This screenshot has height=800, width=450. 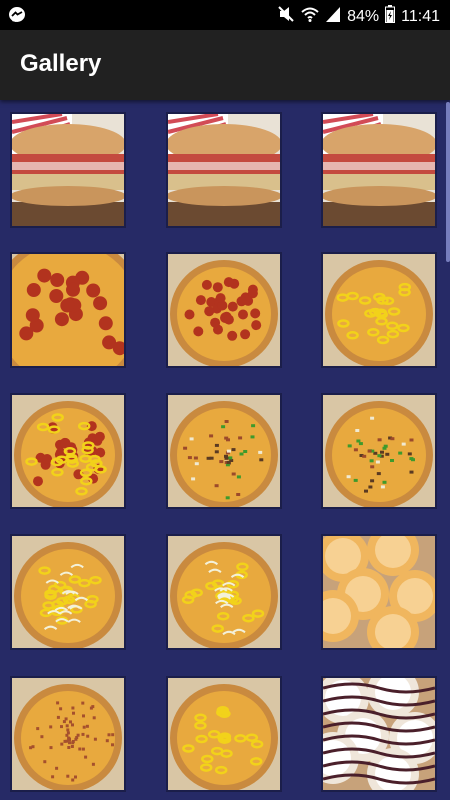 What do you see at coordinates (448, 182) in the screenshot?
I see `scrollbar` at bounding box center [448, 182].